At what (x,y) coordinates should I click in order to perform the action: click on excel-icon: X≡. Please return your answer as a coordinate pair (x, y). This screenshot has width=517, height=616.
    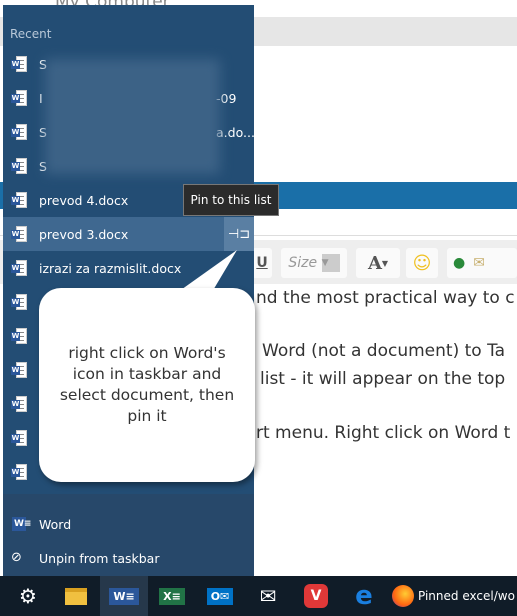
    Looking at the image, I should click on (172, 596).